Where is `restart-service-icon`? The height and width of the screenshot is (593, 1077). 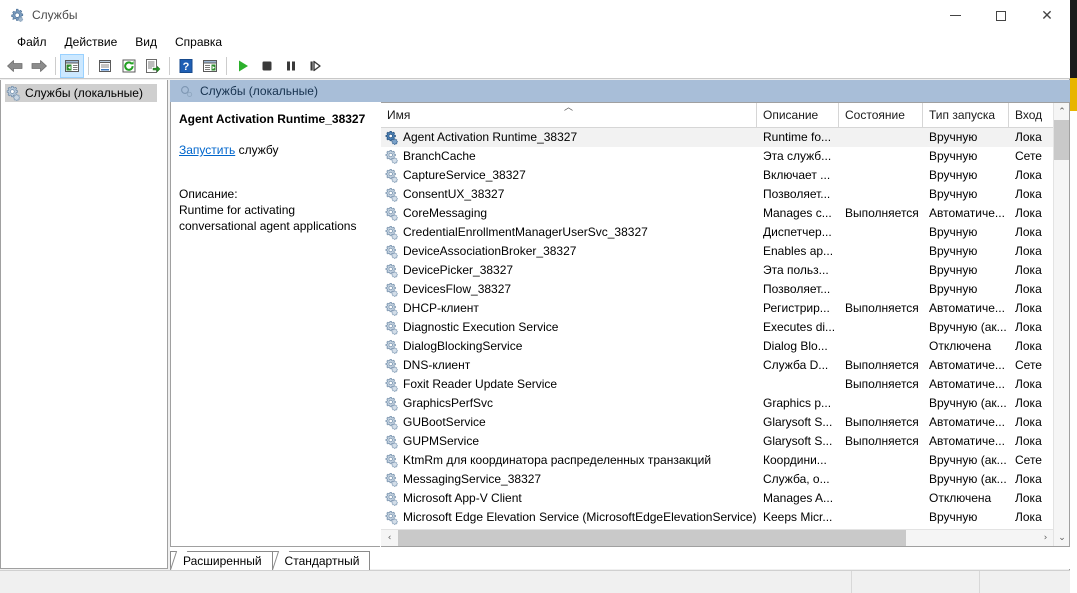 restart-service-icon is located at coordinates (315, 65).